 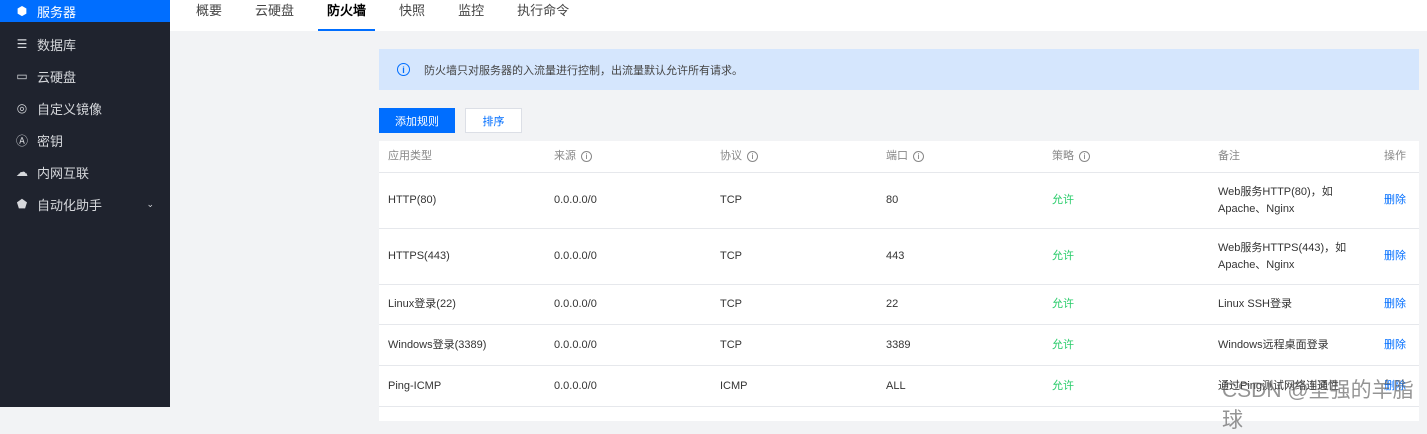 I want to click on cell-app-type: Ping-ICMP, so click(x=415, y=385).